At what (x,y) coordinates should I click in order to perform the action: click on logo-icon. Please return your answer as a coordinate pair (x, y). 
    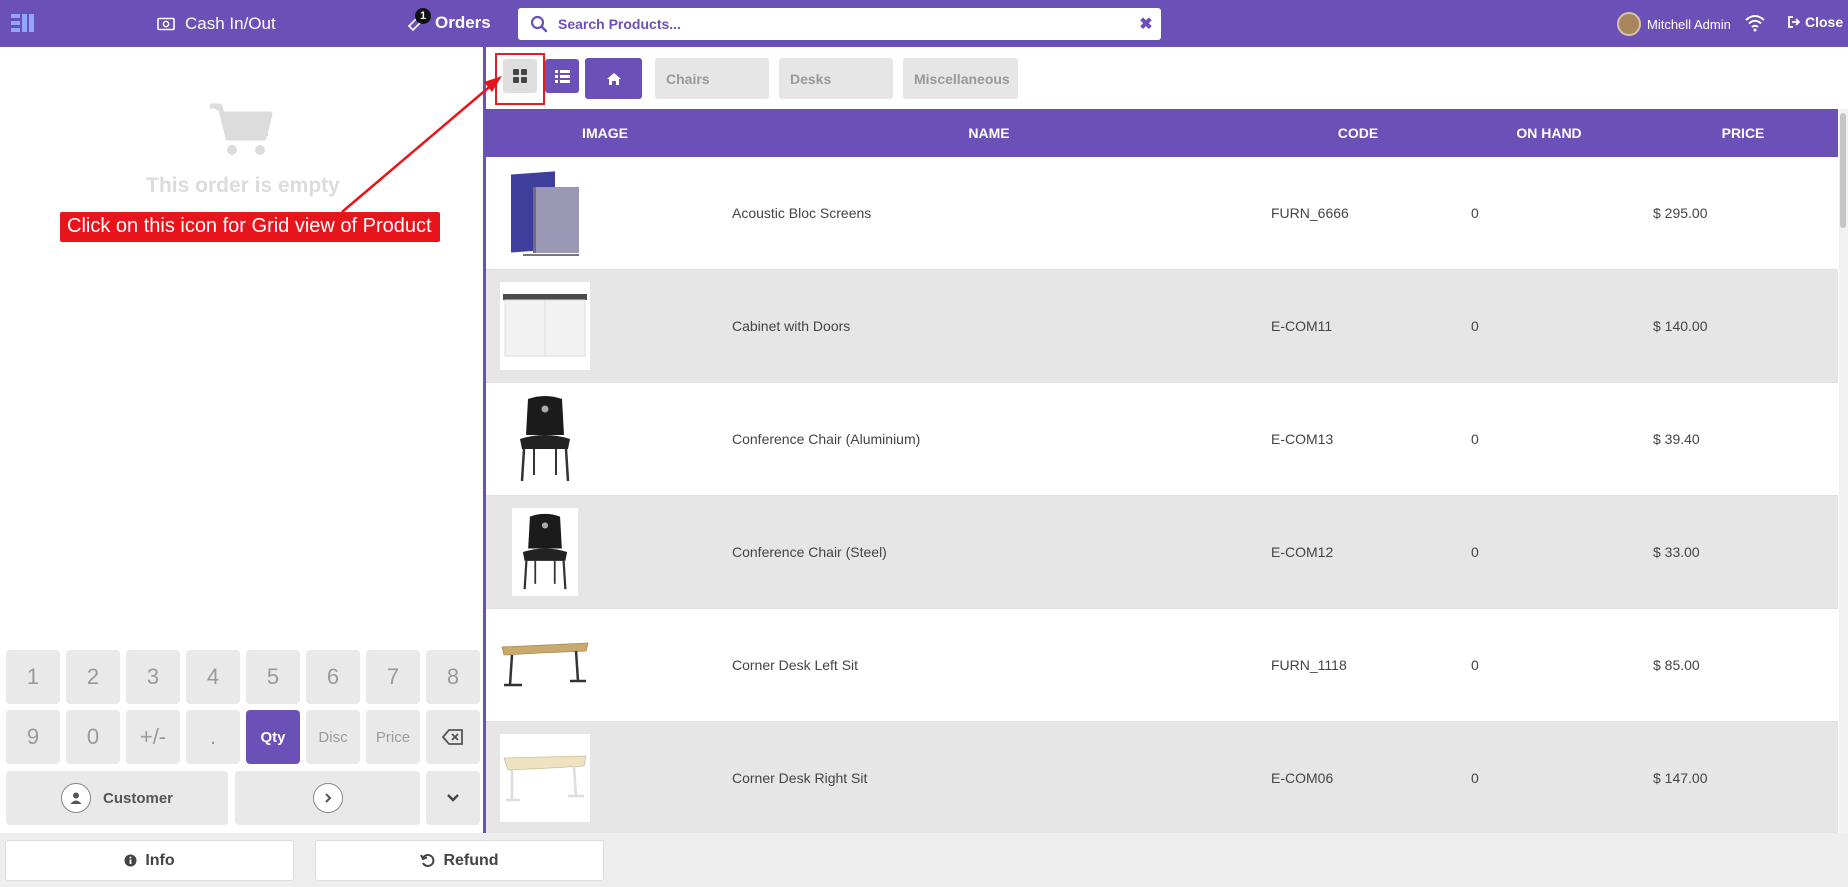
    Looking at the image, I should click on (22, 23).